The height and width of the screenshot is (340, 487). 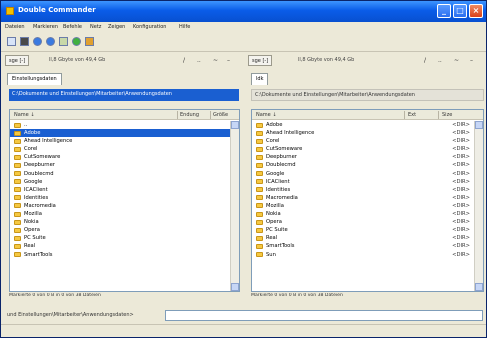 I want to click on left-tab: Einstellungsdaten, so click(x=34, y=79).